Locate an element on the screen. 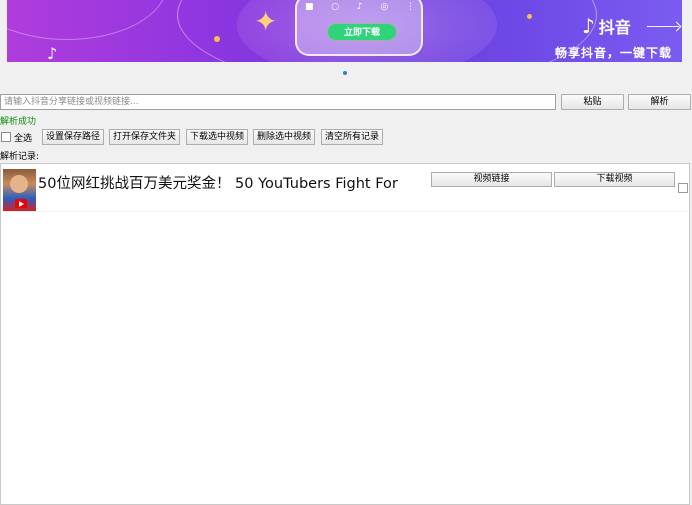  phone-nav-icons: ■ ○ ♪ ◎ ⋮ is located at coordinates (360, 7).